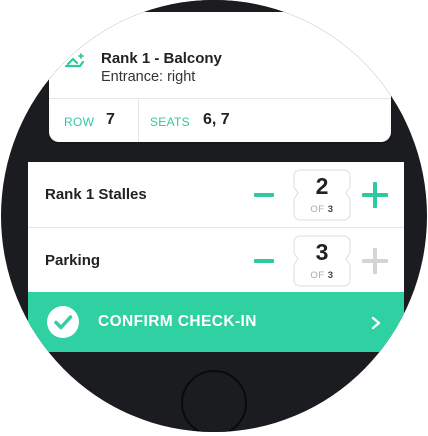  I want to click on ticket-entrance: Entrance: right, so click(148, 77).